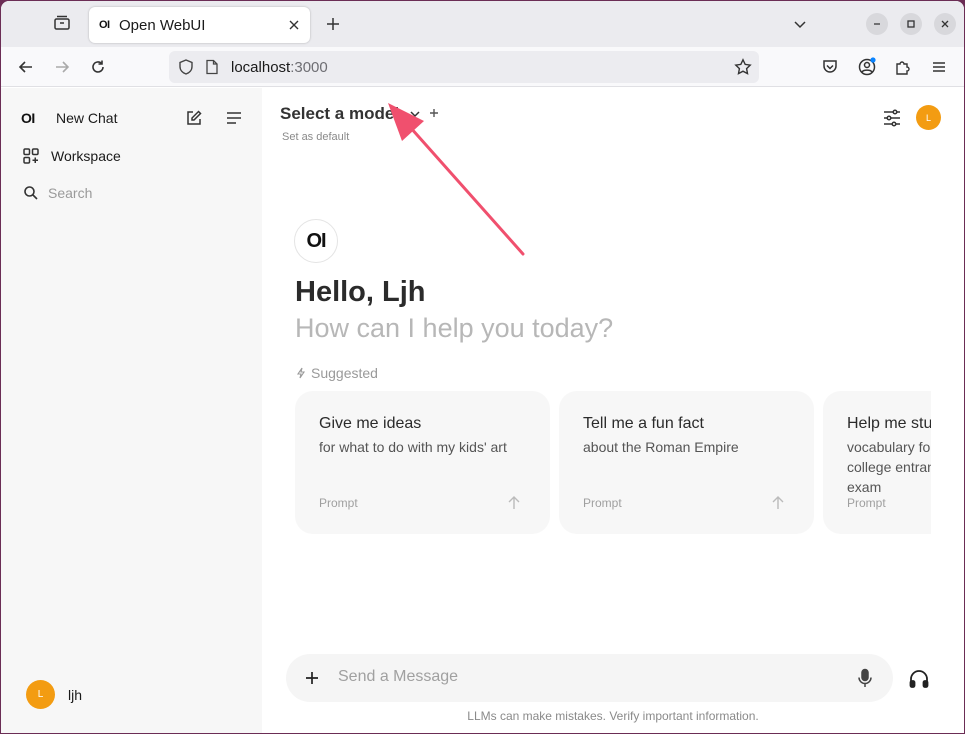 This screenshot has height=734, width=965. What do you see at coordinates (743, 69) in the screenshot?
I see `bookmark-star-icon` at bounding box center [743, 69].